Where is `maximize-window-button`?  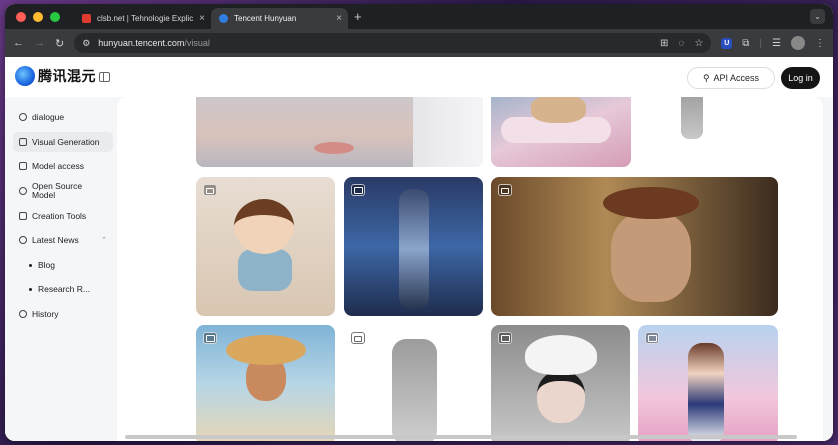
maximize-window-button is located at coordinates (55, 16).